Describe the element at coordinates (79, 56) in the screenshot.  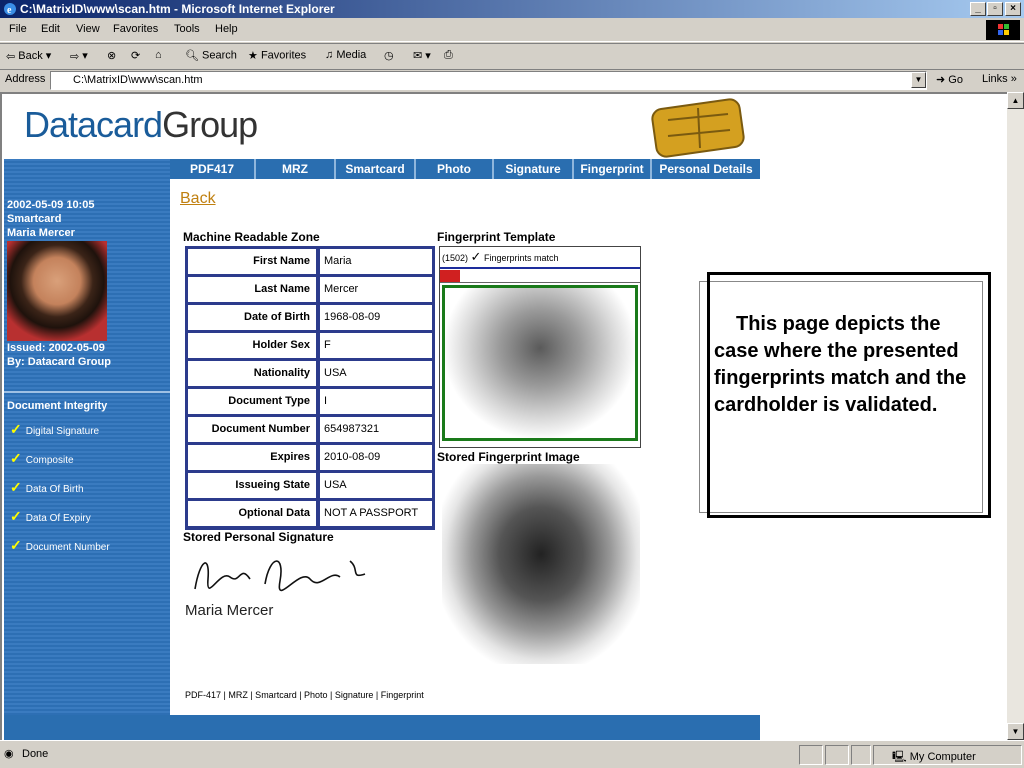
I see `forward-button: ⇨ ▾` at that location.